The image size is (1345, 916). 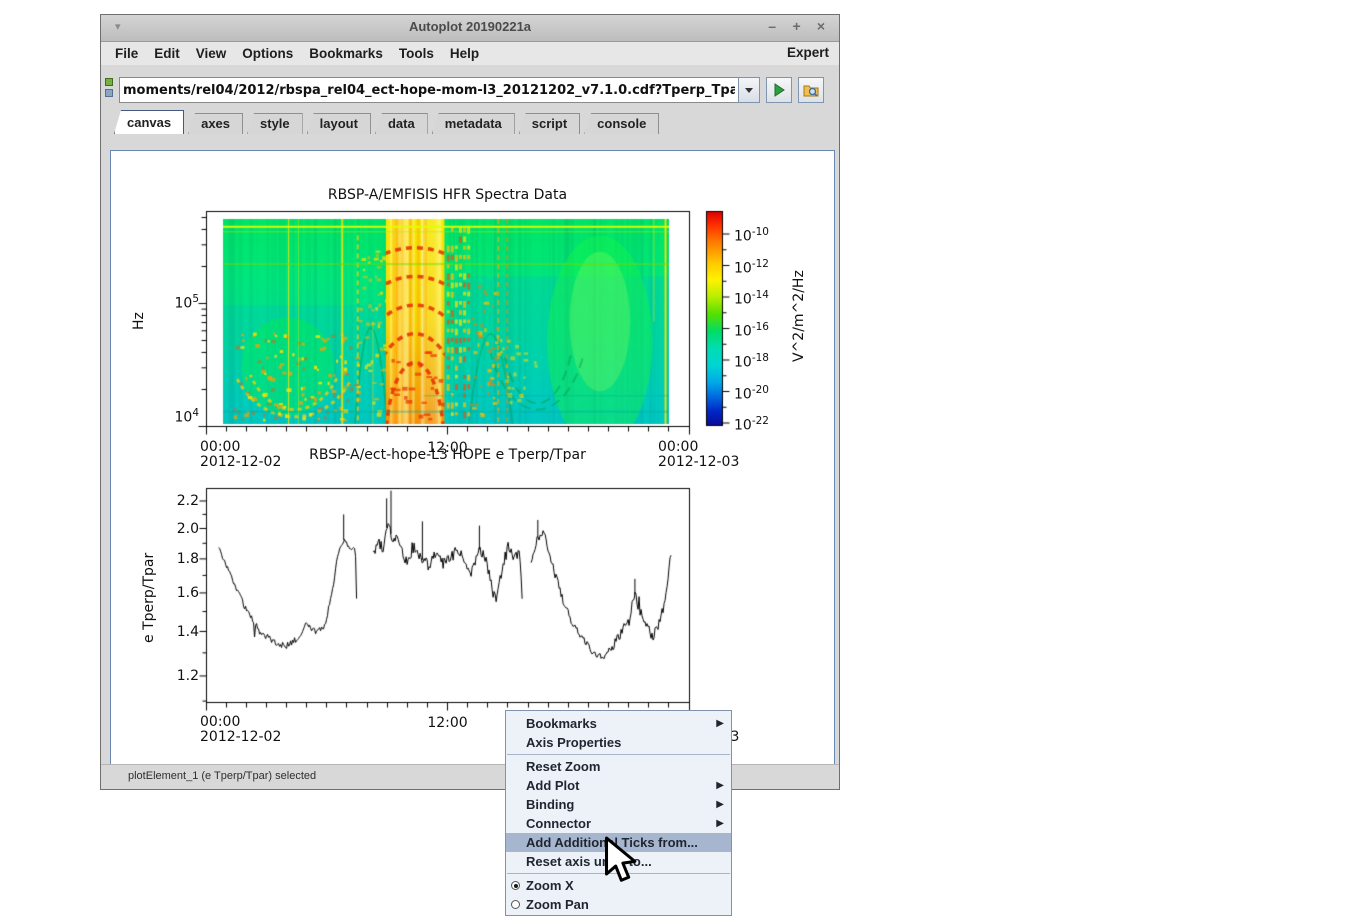 What do you see at coordinates (618, 904) in the screenshot?
I see `menu-item-zoom-pan: Zoom Pan` at bounding box center [618, 904].